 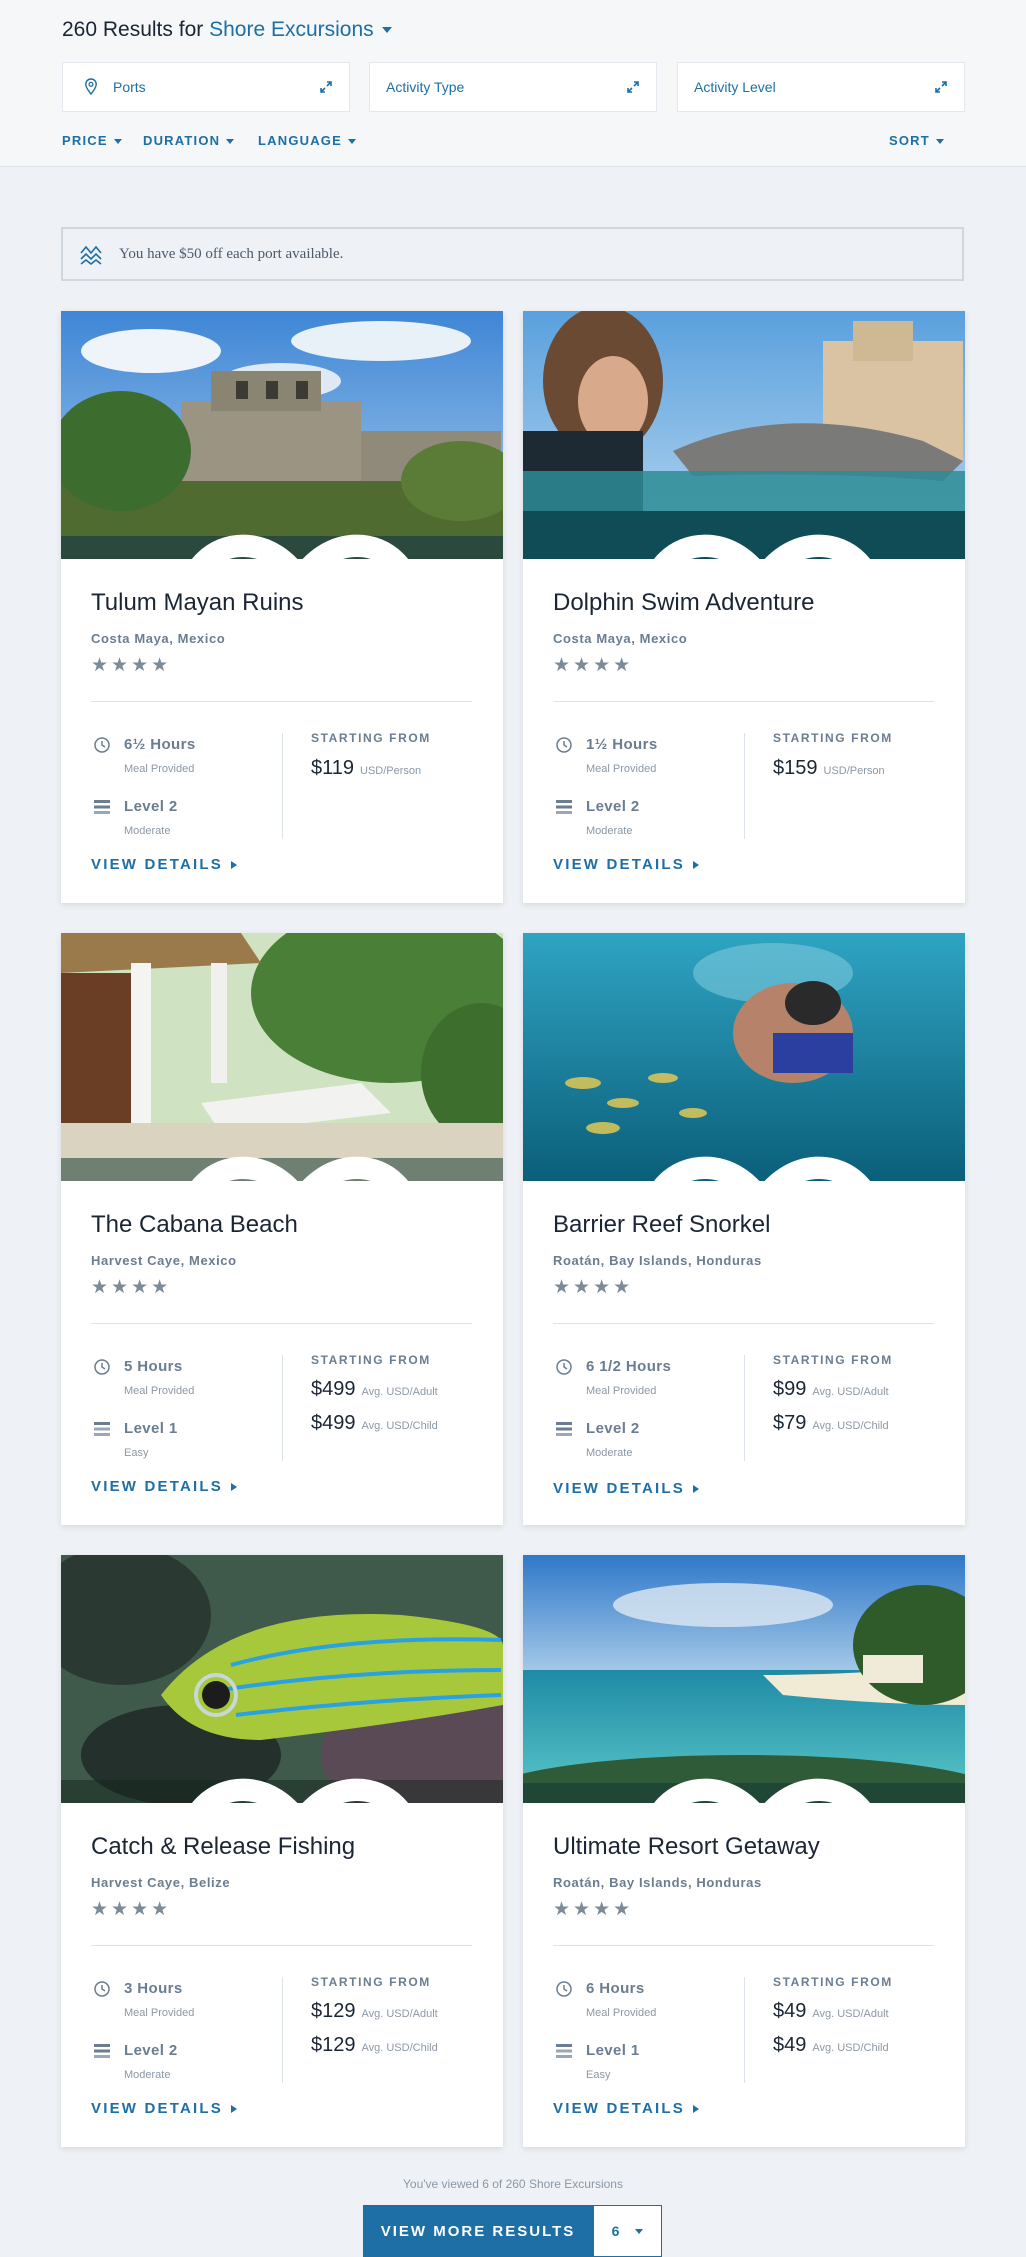 What do you see at coordinates (307, 140) in the screenshot?
I see `language-filter: LANGUAGE` at bounding box center [307, 140].